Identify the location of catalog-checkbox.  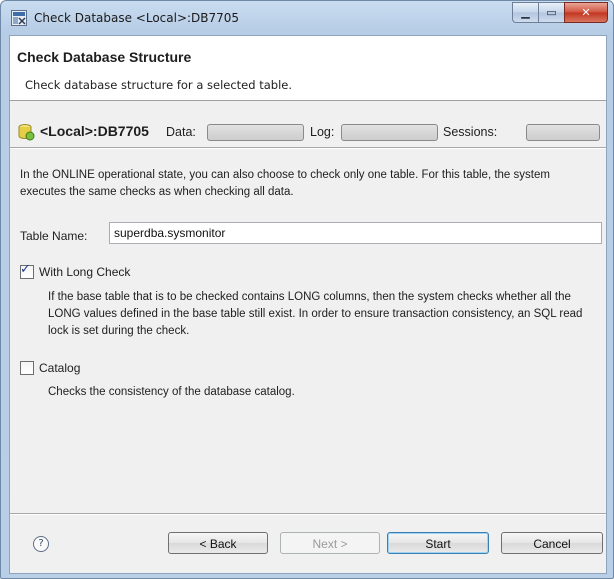
(27, 368).